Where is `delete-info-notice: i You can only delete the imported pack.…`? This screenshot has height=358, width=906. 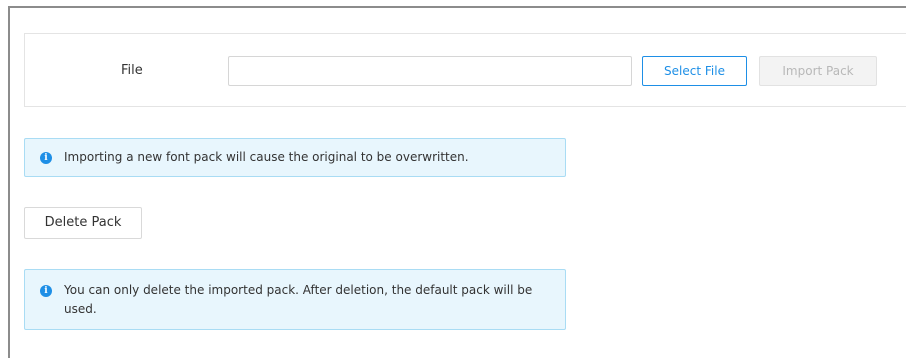
delete-info-notice: i You can only delete the imported pack.… is located at coordinates (295, 299).